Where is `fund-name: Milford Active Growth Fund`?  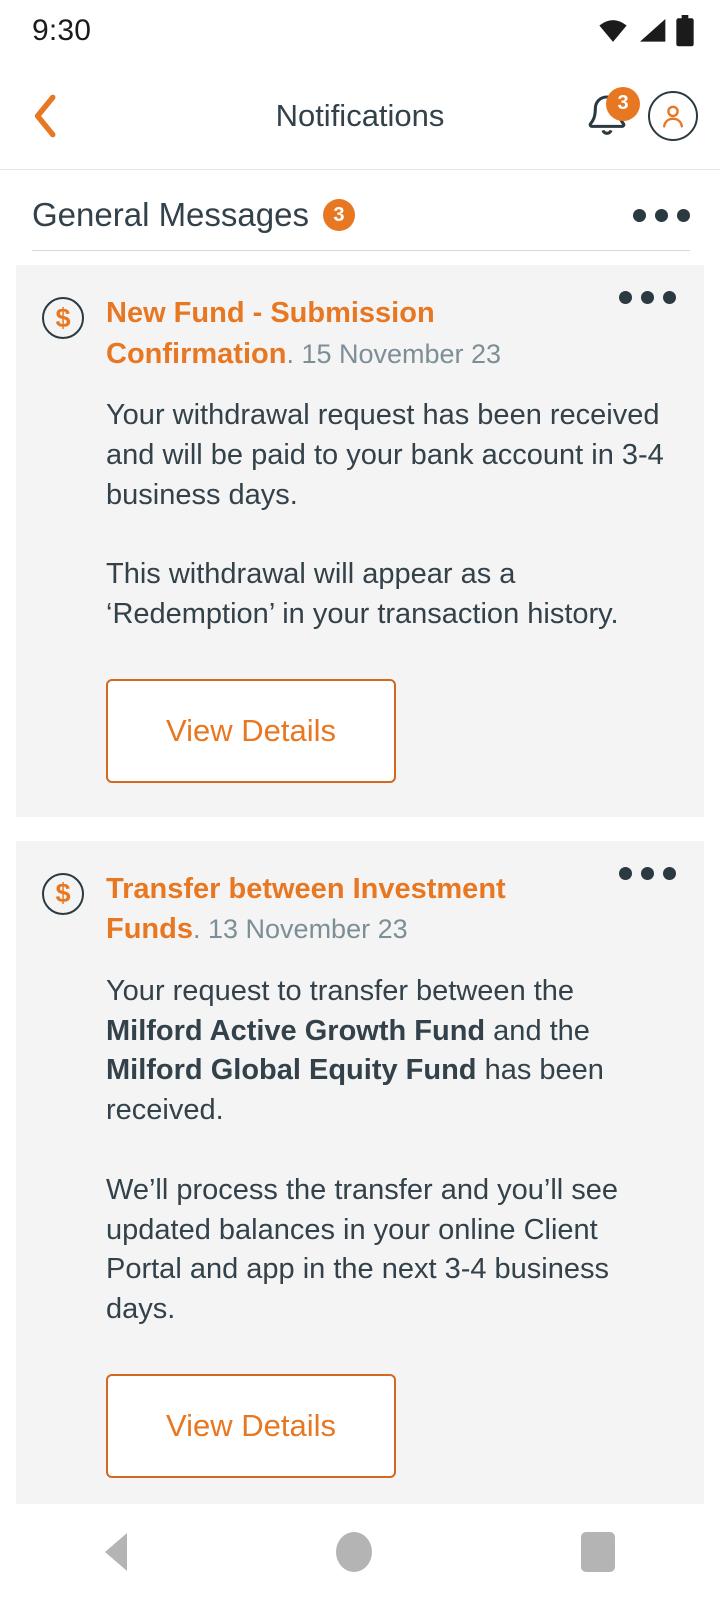
fund-name: Milford Active Growth Fund is located at coordinates (296, 1030).